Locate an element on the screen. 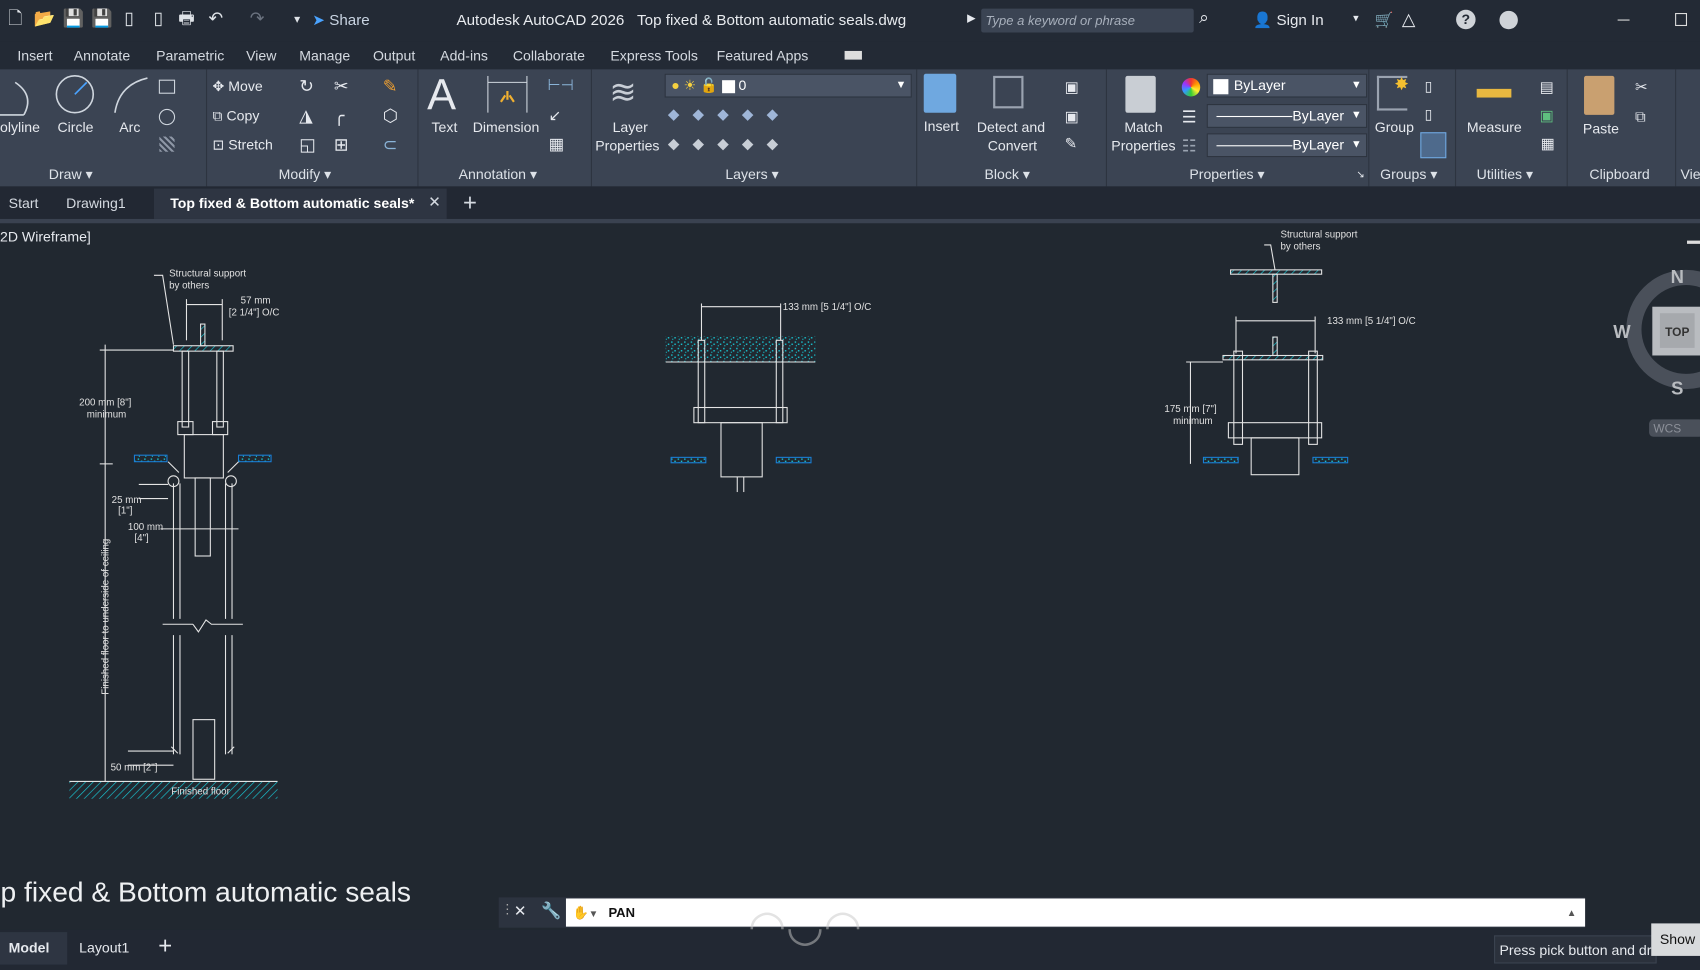 The height and width of the screenshot is (970, 1700). command-history-icon: ▲ is located at coordinates (1572, 912).